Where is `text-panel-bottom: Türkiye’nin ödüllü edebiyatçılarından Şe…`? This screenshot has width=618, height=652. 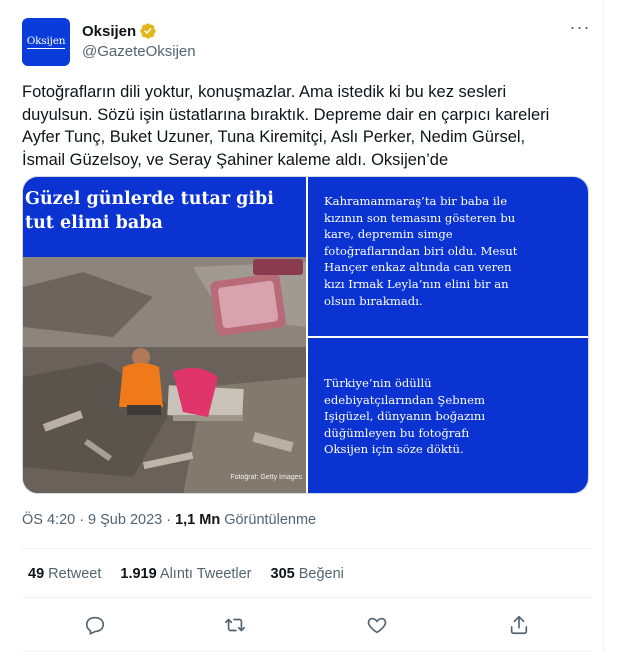
text-panel-bottom: Türkiye’nin ödüllü edebiyatçılarından Şe… is located at coordinates (448, 415).